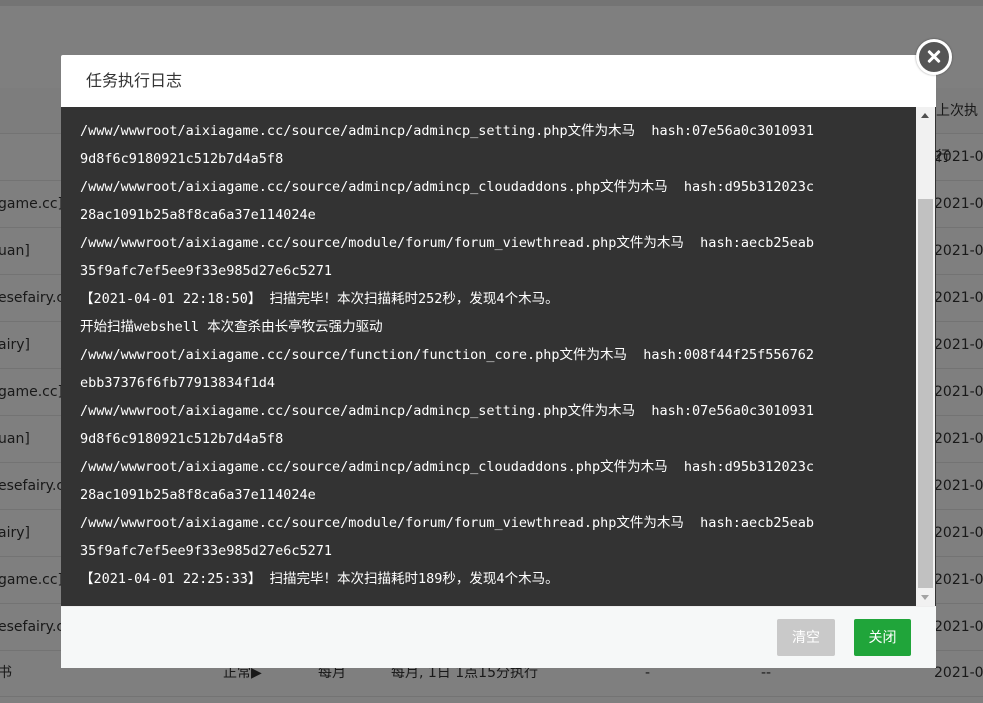  I want to click on scroll-thumb, so click(925, 393).